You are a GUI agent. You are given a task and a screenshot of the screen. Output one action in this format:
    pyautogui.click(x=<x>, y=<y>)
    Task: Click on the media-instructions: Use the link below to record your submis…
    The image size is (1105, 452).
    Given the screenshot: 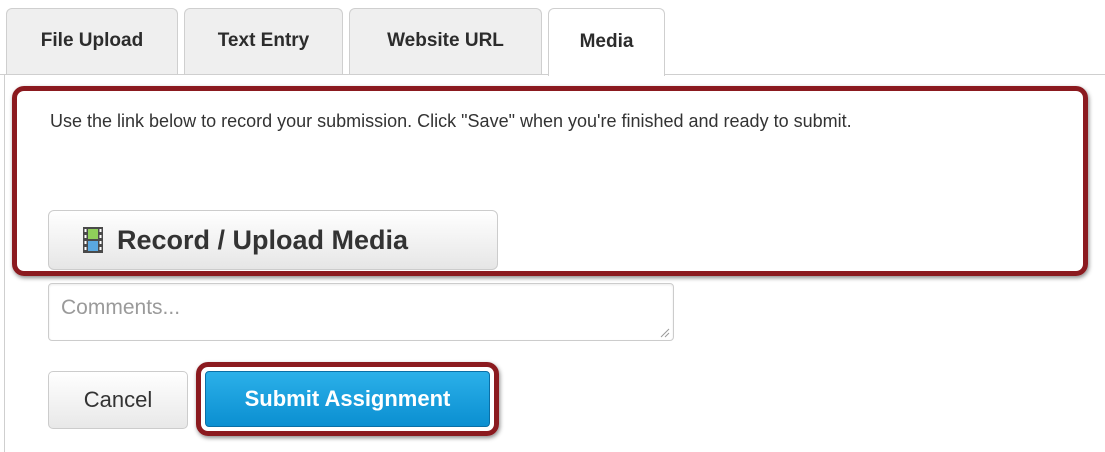 What is the action you would take?
    pyautogui.click(x=451, y=121)
    